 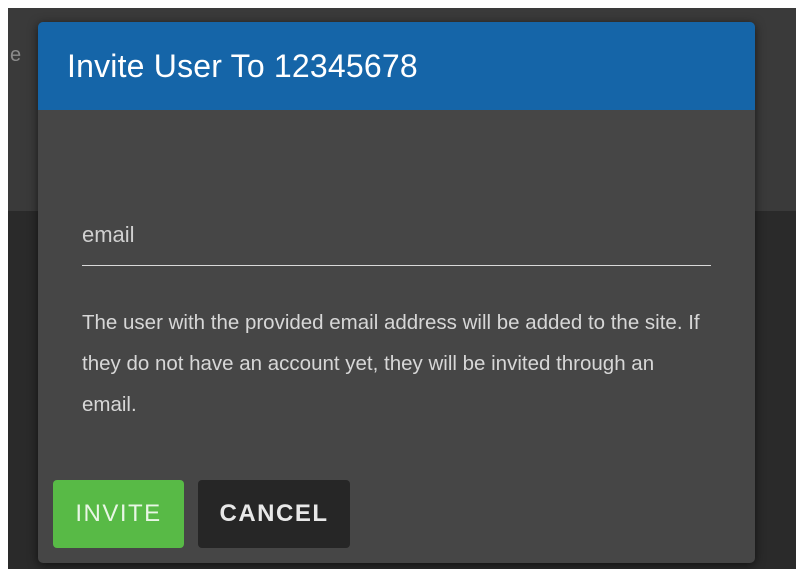 I want to click on email-input, so click(x=396, y=231).